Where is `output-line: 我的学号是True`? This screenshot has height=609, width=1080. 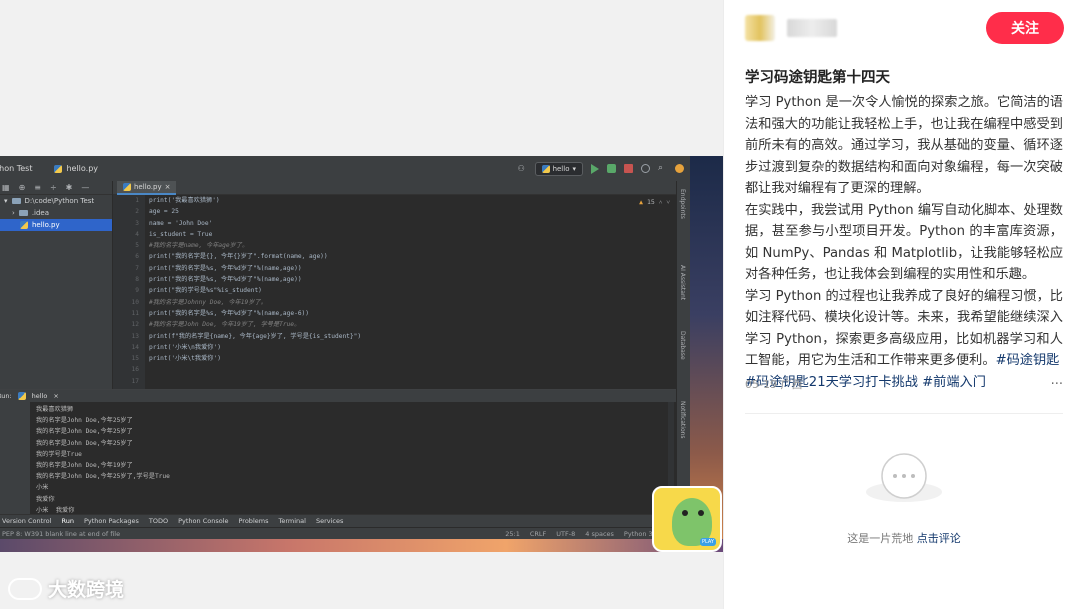 output-line: 我的学号是True is located at coordinates (59, 454).